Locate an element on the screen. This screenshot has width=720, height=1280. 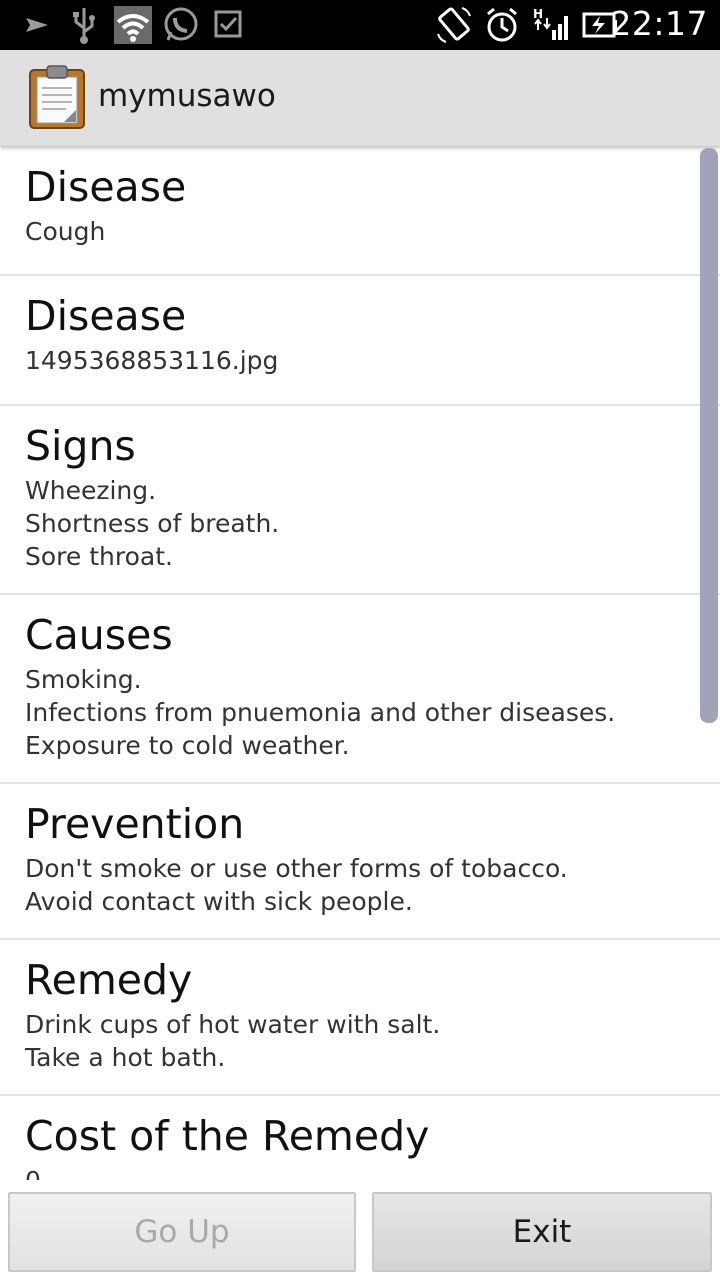
item-body: Cough is located at coordinates (65, 231).